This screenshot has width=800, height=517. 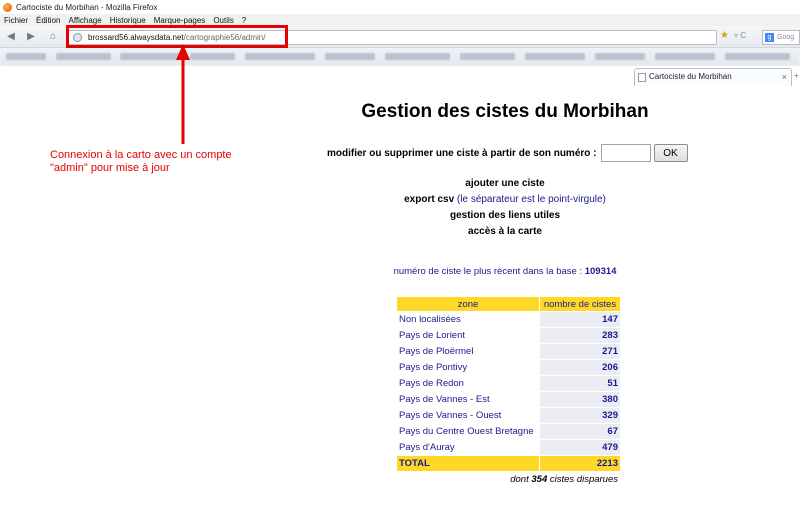 What do you see at coordinates (468, 415) in the screenshot?
I see `zone-link: Pays de Vannes - Ouest` at bounding box center [468, 415].